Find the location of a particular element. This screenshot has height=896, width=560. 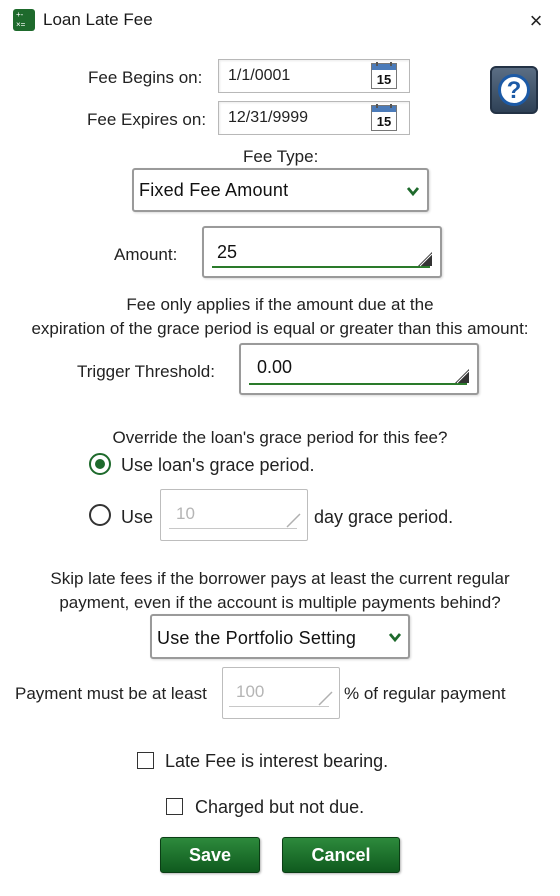

interest-bearing-label: Late Fee is interest bearing. is located at coordinates (277, 761).